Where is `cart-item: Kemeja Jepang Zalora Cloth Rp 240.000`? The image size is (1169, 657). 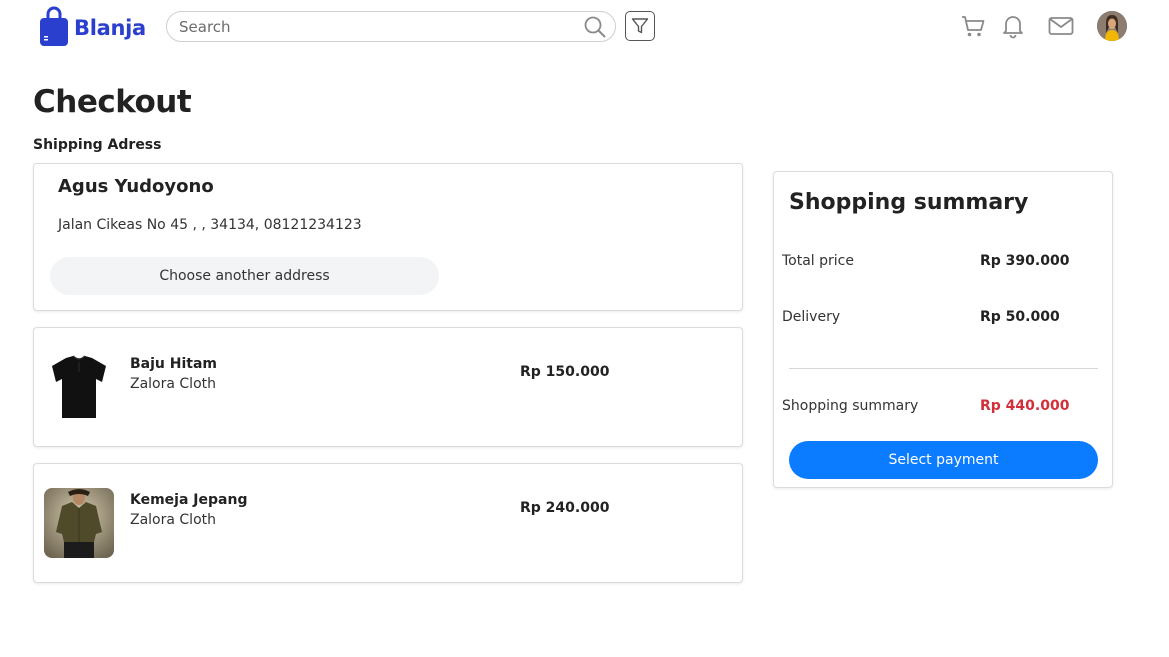 cart-item: Kemeja Jepang Zalora Cloth Rp 240.000 is located at coordinates (388, 523).